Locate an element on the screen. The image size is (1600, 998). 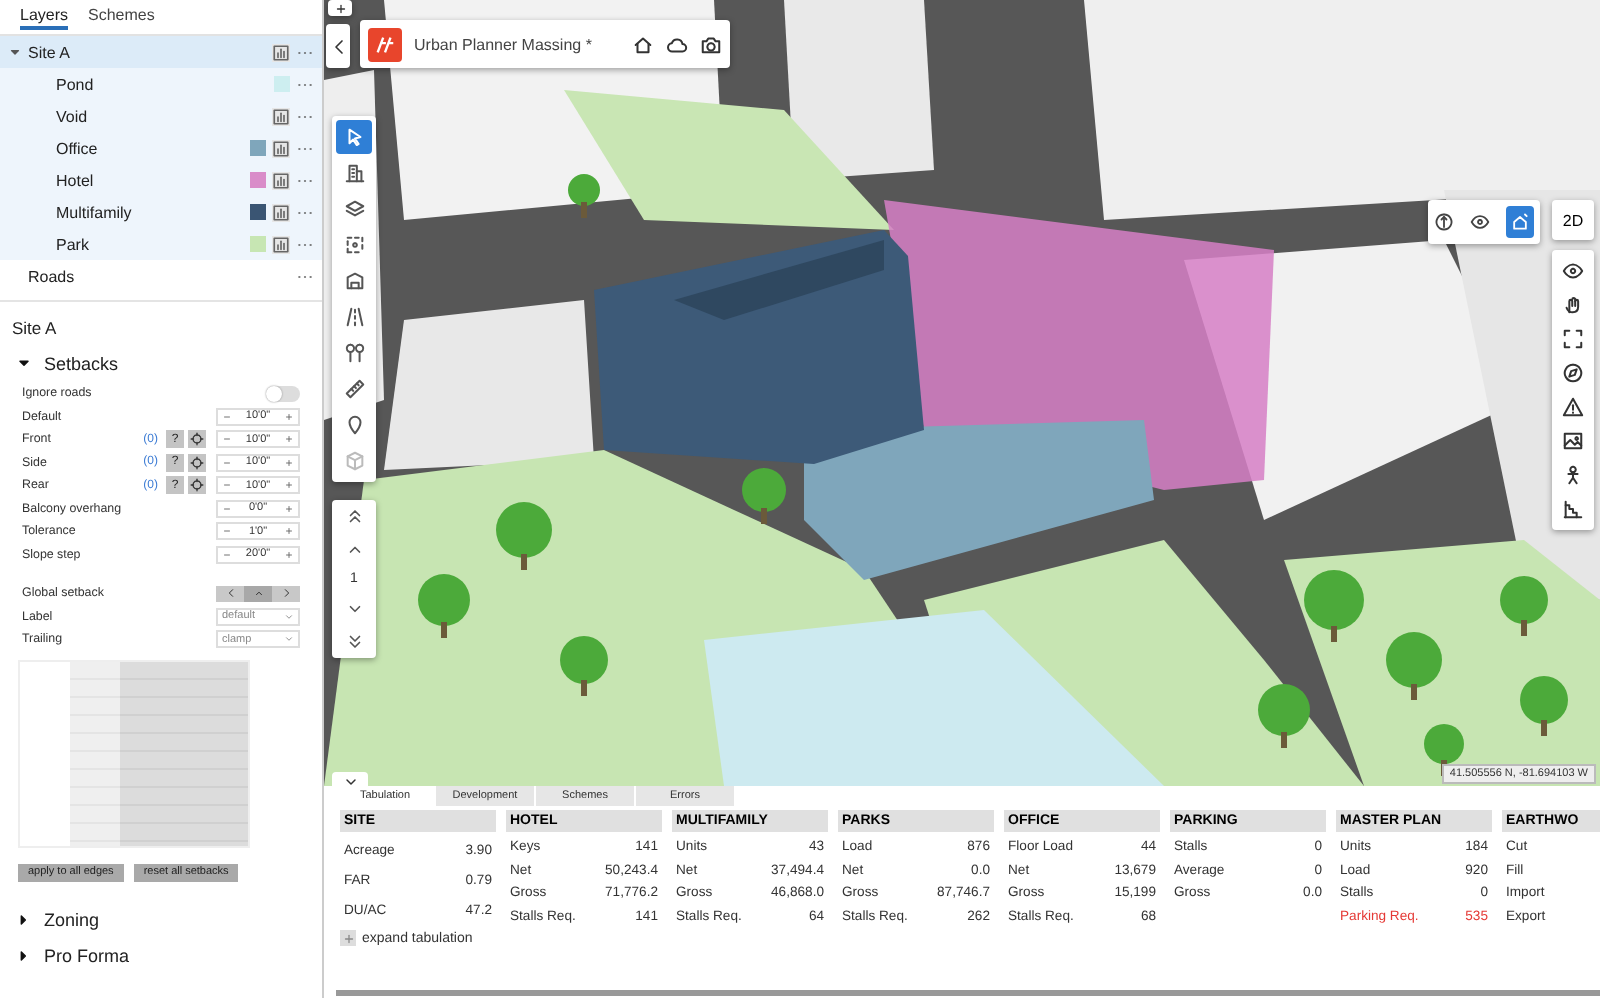
camera-icon is located at coordinates (711, 44).